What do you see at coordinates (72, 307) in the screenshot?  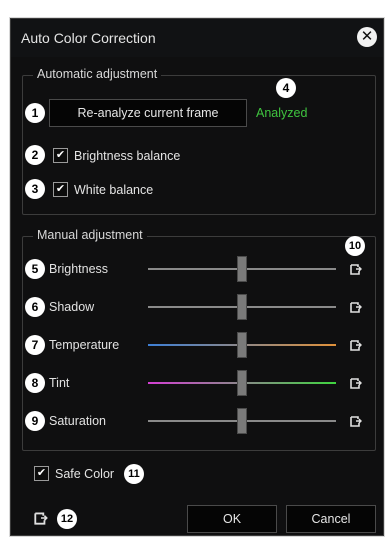 I see `shadow-label: Shadow` at bounding box center [72, 307].